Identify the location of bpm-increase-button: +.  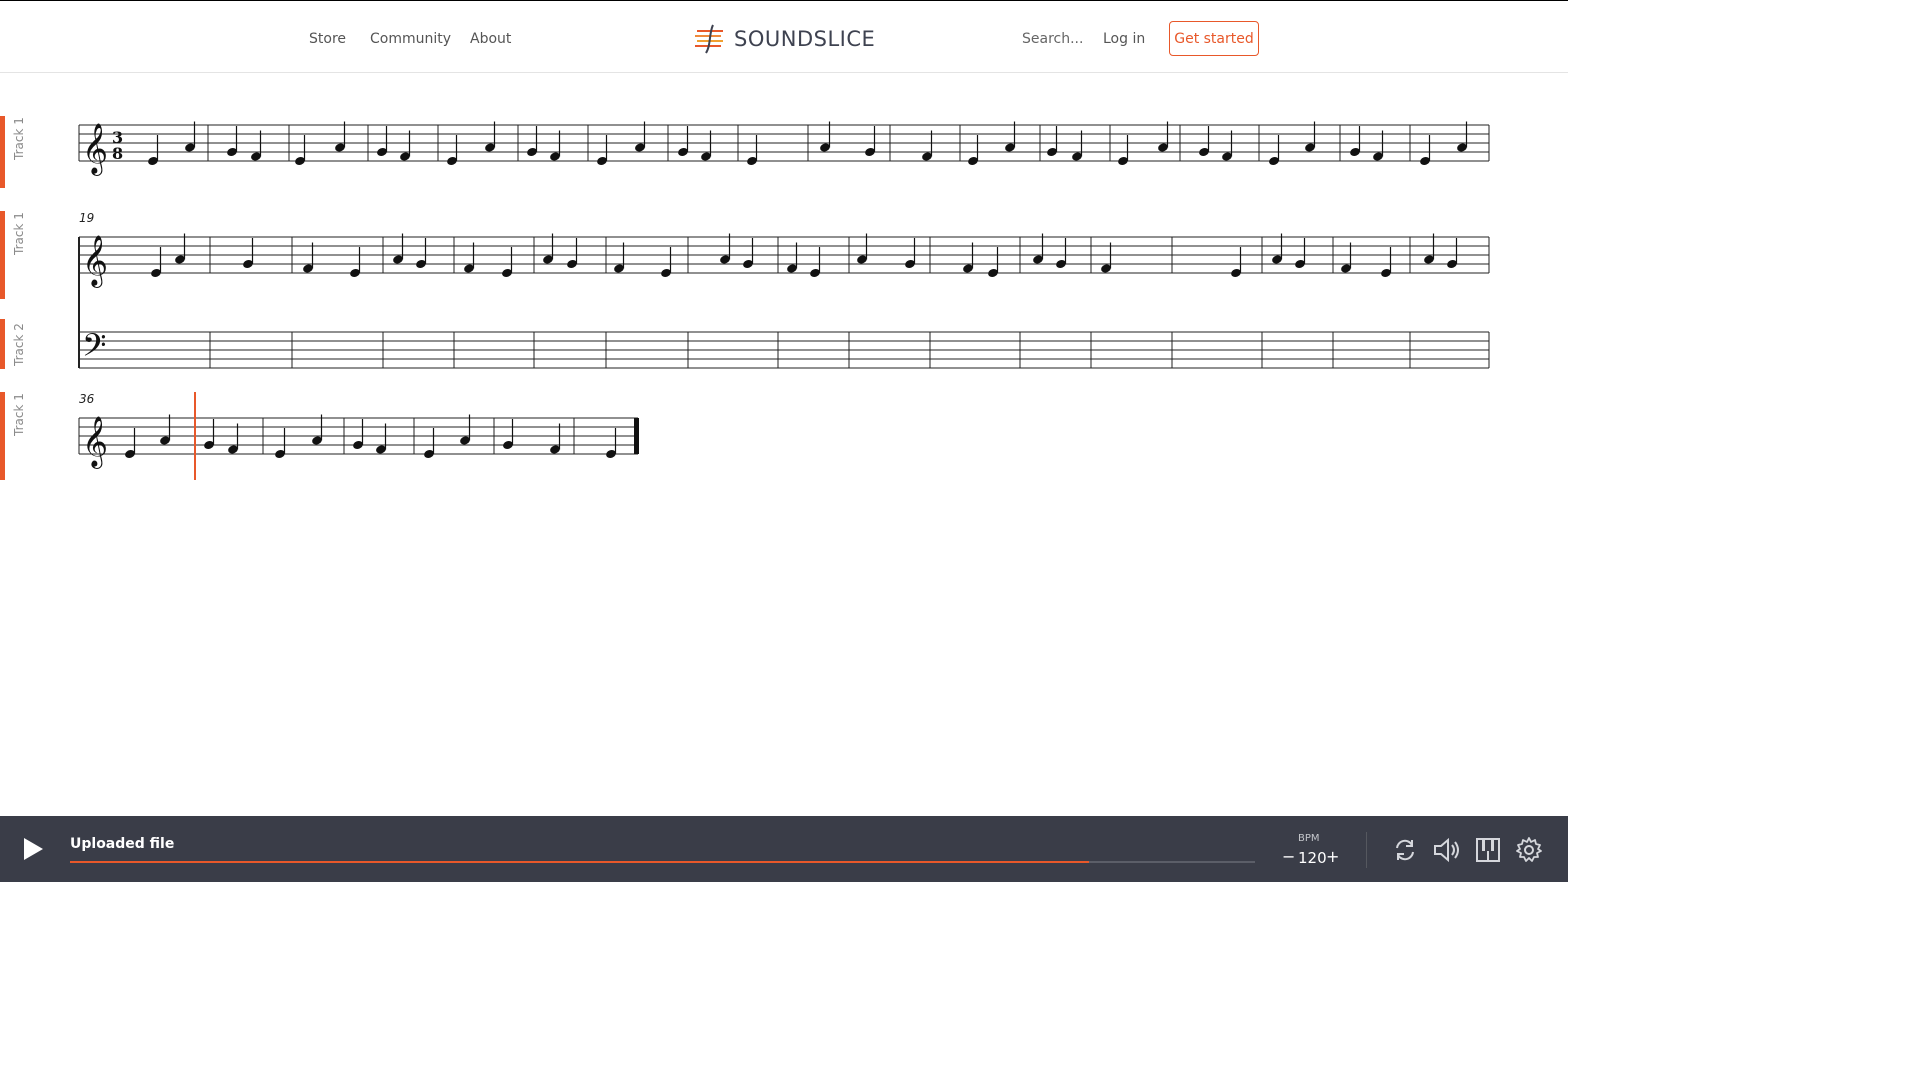
(1332, 856).